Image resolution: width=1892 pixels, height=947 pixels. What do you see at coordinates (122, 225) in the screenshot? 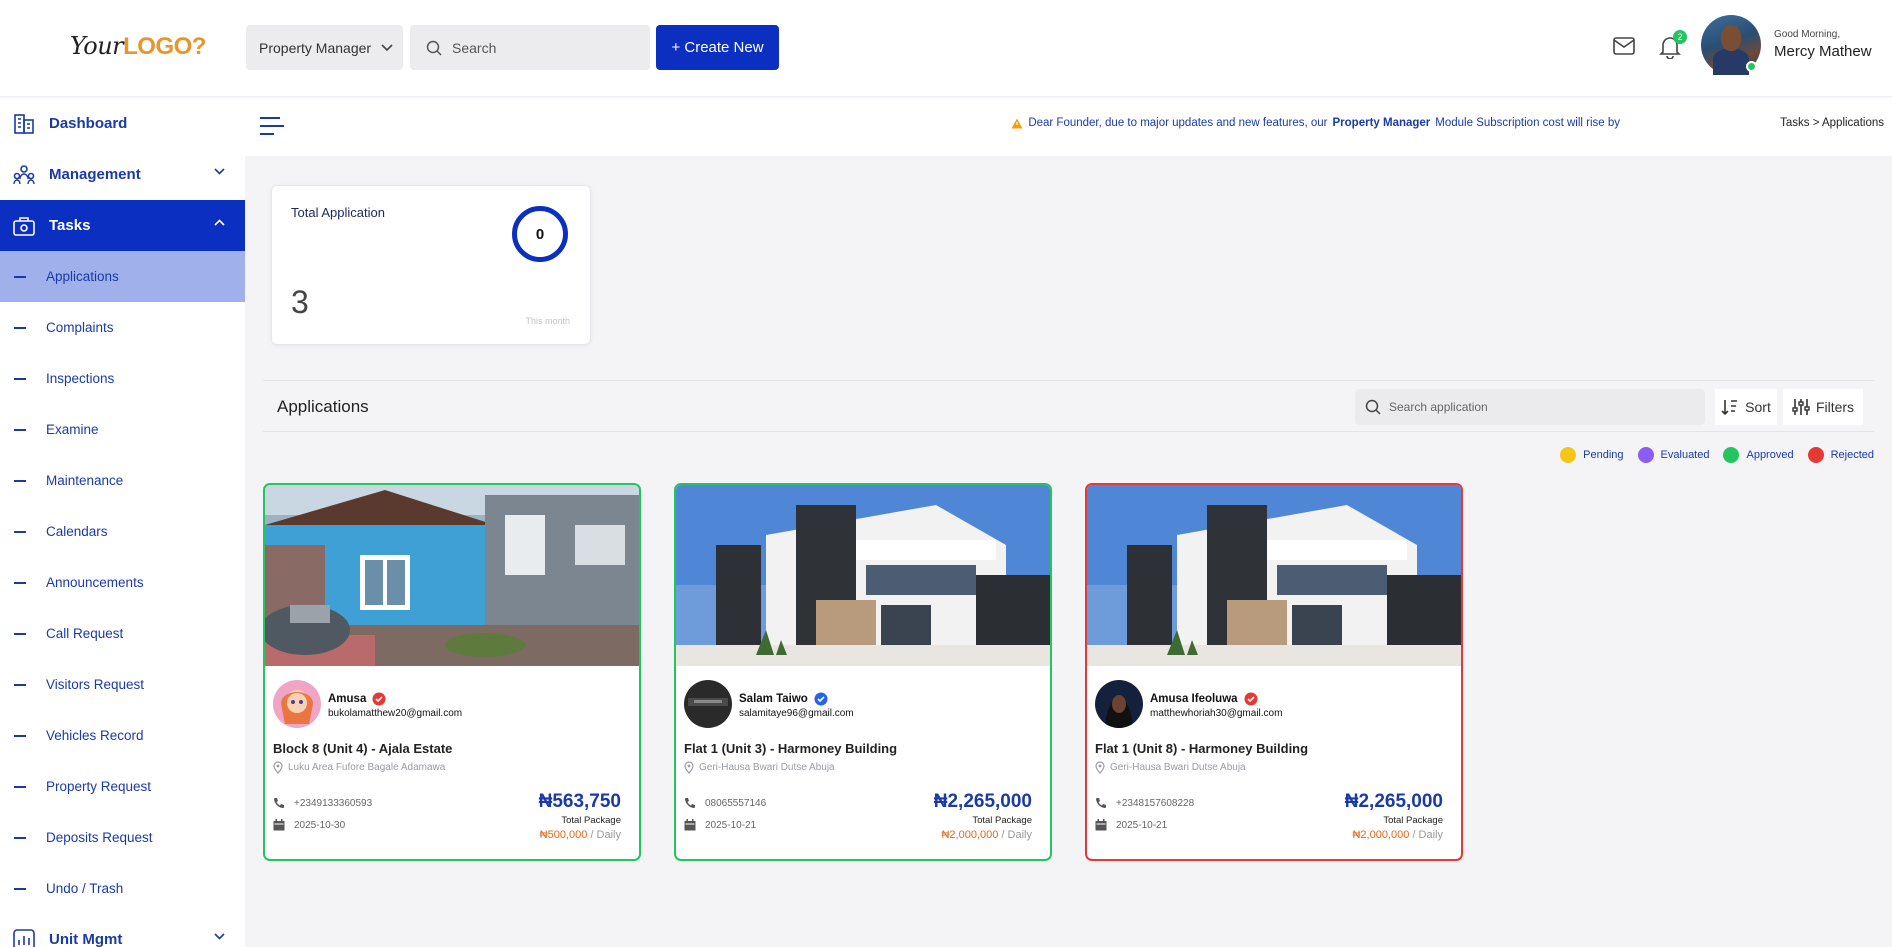
I see `sidebar-item-tasks: Tasks` at bounding box center [122, 225].